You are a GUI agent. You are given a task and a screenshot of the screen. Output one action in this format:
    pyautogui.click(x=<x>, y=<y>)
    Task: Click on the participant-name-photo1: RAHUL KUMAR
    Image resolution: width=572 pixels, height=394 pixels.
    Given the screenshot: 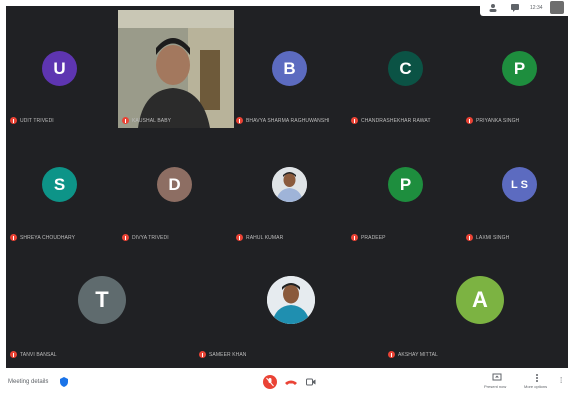 What is the action you would take?
    pyautogui.click(x=259, y=237)
    